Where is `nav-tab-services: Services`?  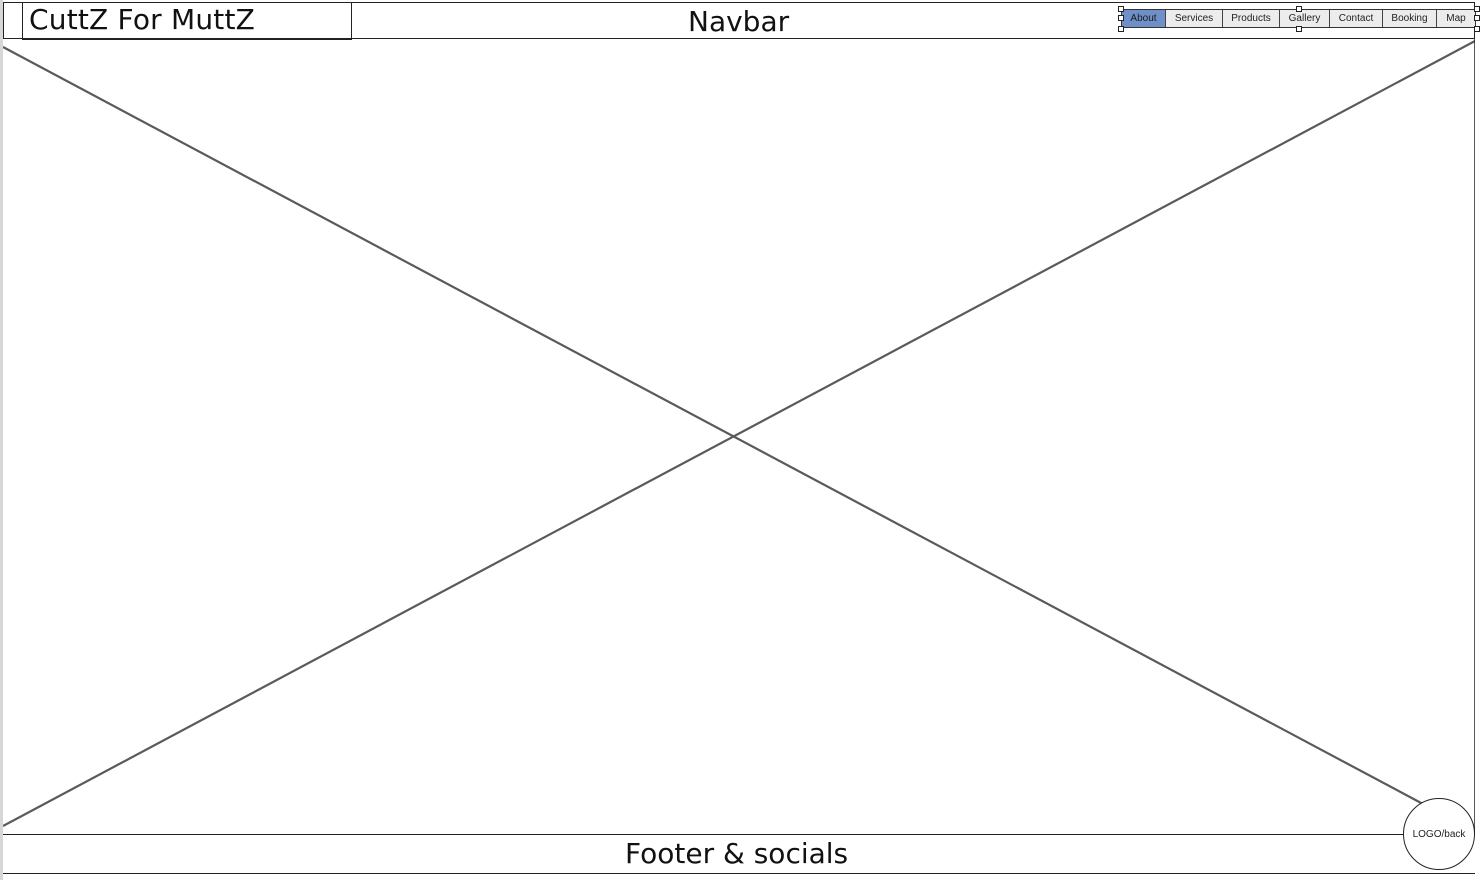
nav-tab-services: Services is located at coordinates (1194, 18).